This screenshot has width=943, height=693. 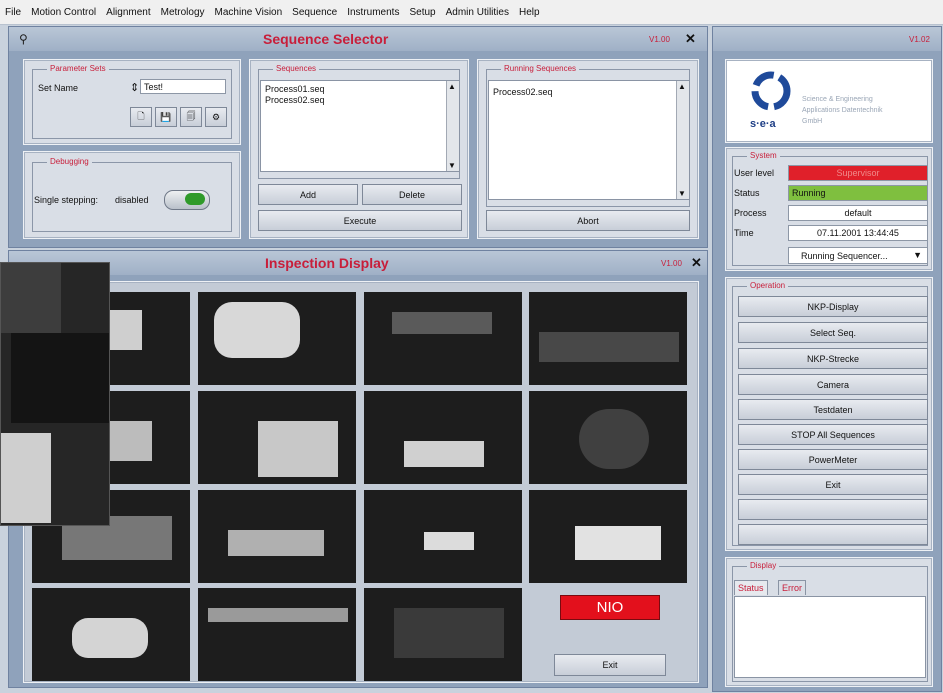 What do you see at coordinates (529, 12) in the screenshot?
I see `menu-help: Help` at bounding box center [529, 12].